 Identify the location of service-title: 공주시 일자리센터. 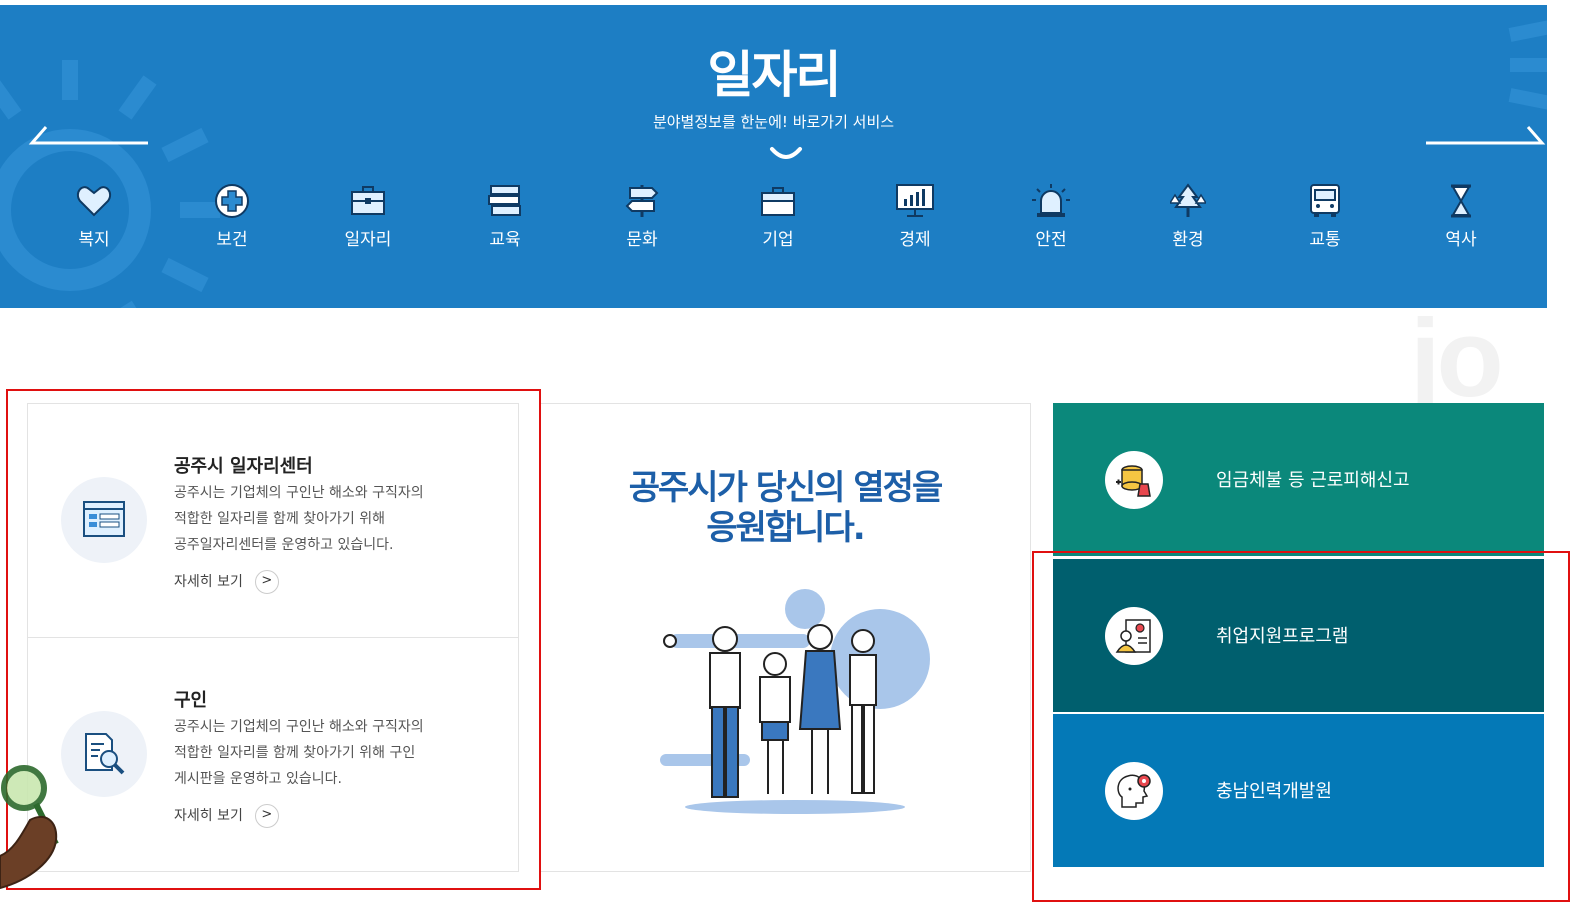
(243, 466).